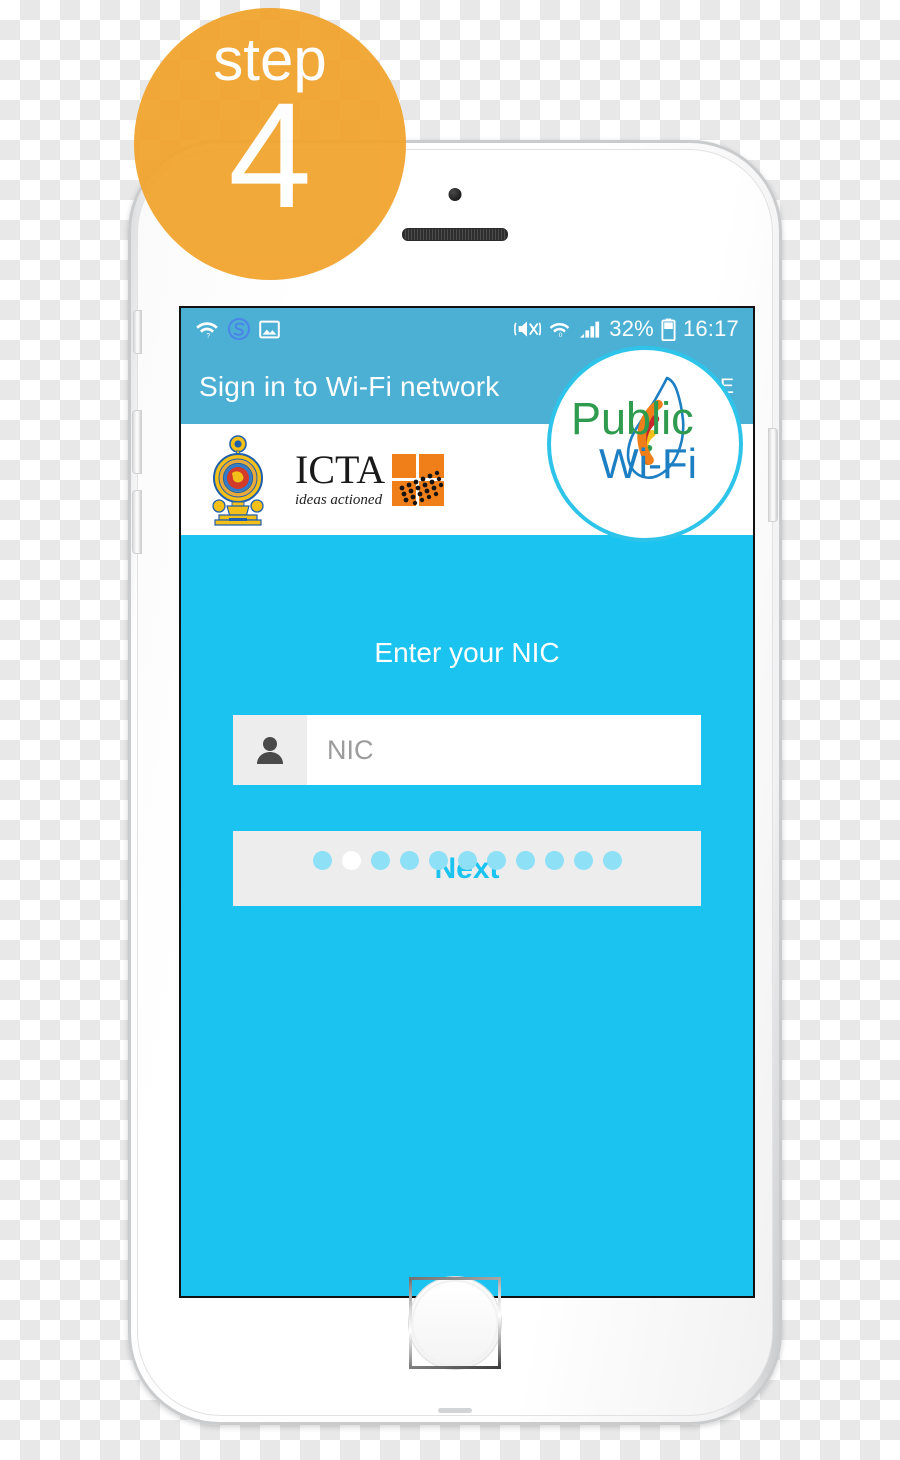  I want to click on person-icon-glyph, so click(270, 750).